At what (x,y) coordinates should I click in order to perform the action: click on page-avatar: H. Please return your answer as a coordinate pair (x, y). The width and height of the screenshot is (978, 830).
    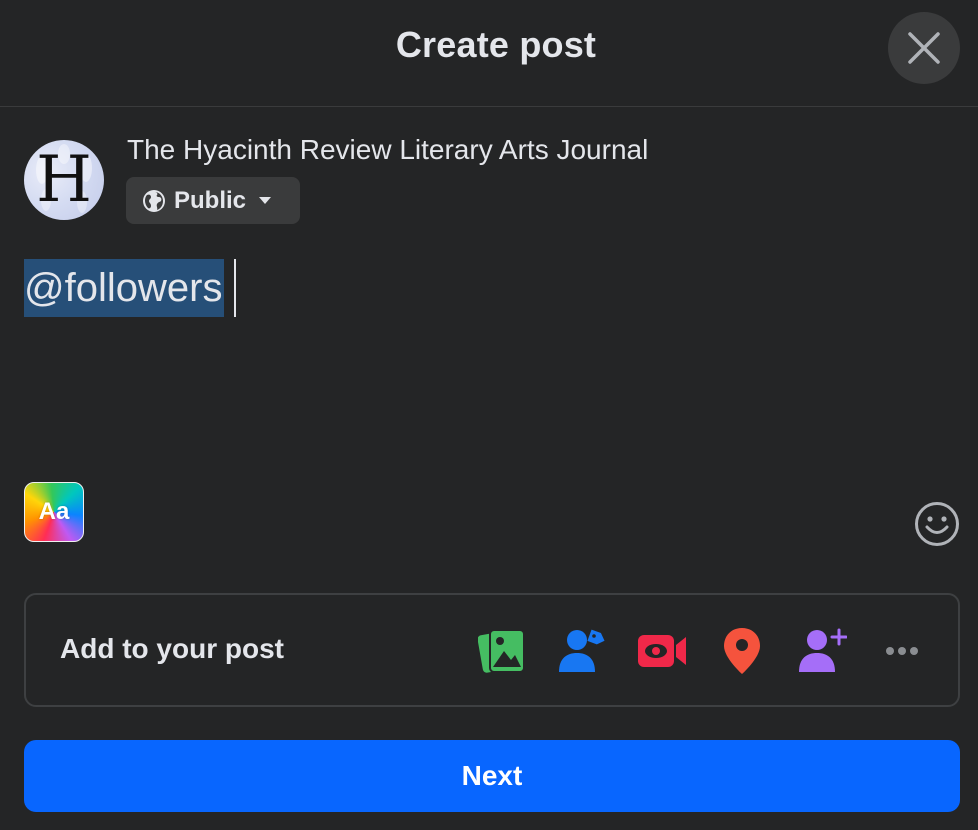
    Looking at the image, I should click on (64, 180).